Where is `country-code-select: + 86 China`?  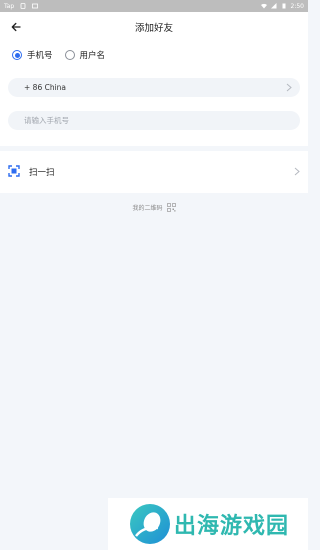
country-code-select: + 86 China is located at coordinates (154, 87).